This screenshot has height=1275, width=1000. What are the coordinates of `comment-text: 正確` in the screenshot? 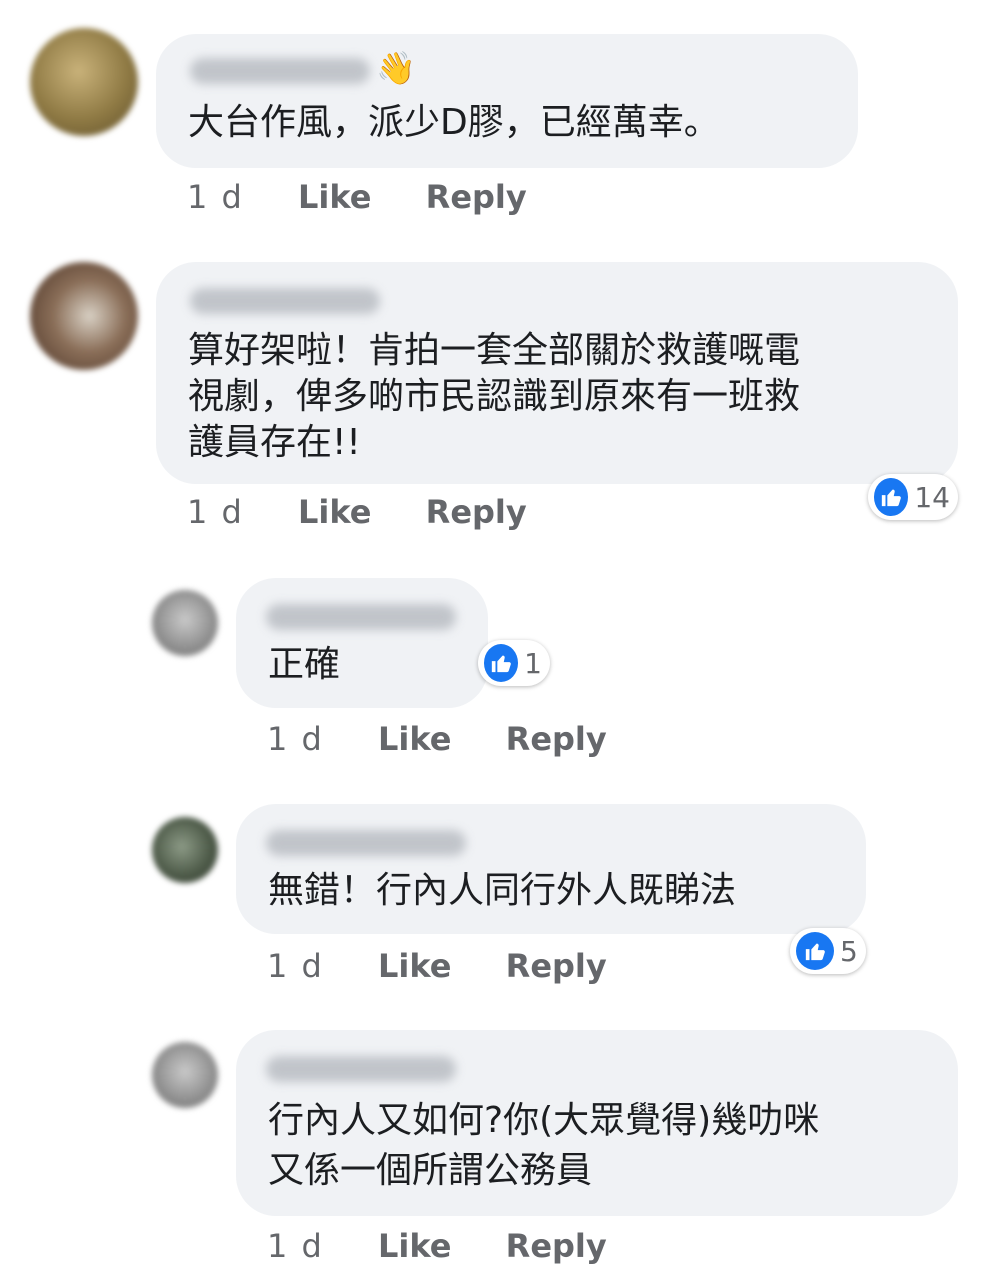 It's located at (304, 664).